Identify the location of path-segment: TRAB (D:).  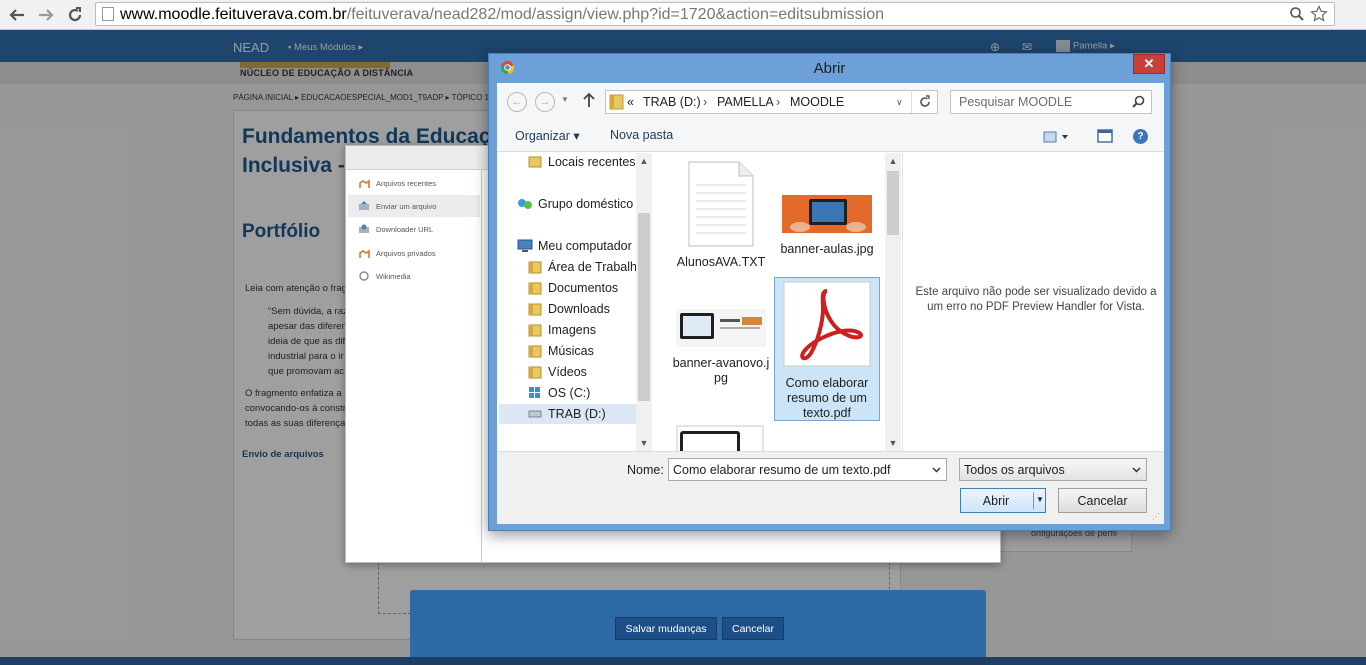
(672, 102).